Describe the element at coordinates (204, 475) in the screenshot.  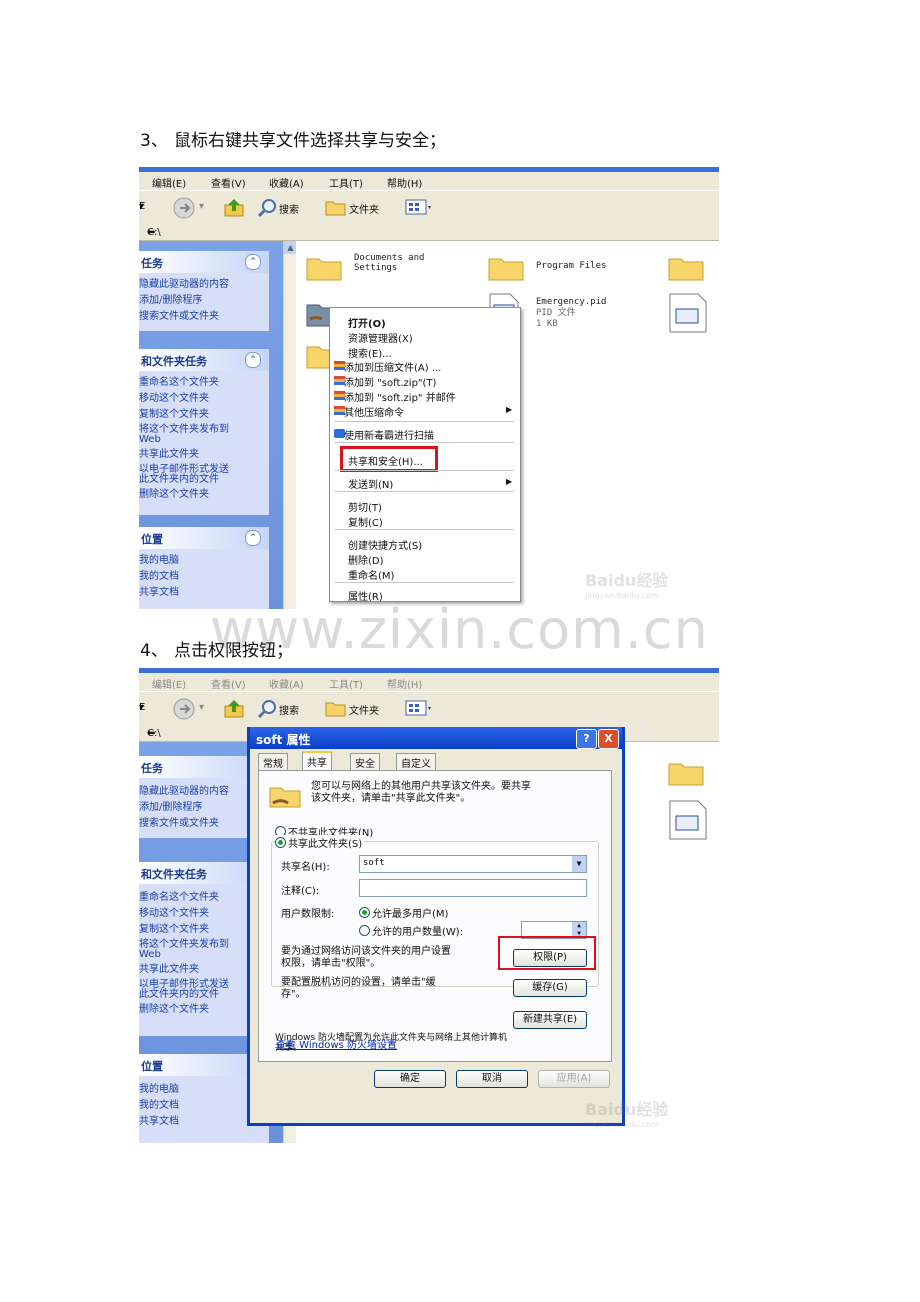
I see `task-link: 以电子邮件形式发送 此文件夹内的文件` at that location.